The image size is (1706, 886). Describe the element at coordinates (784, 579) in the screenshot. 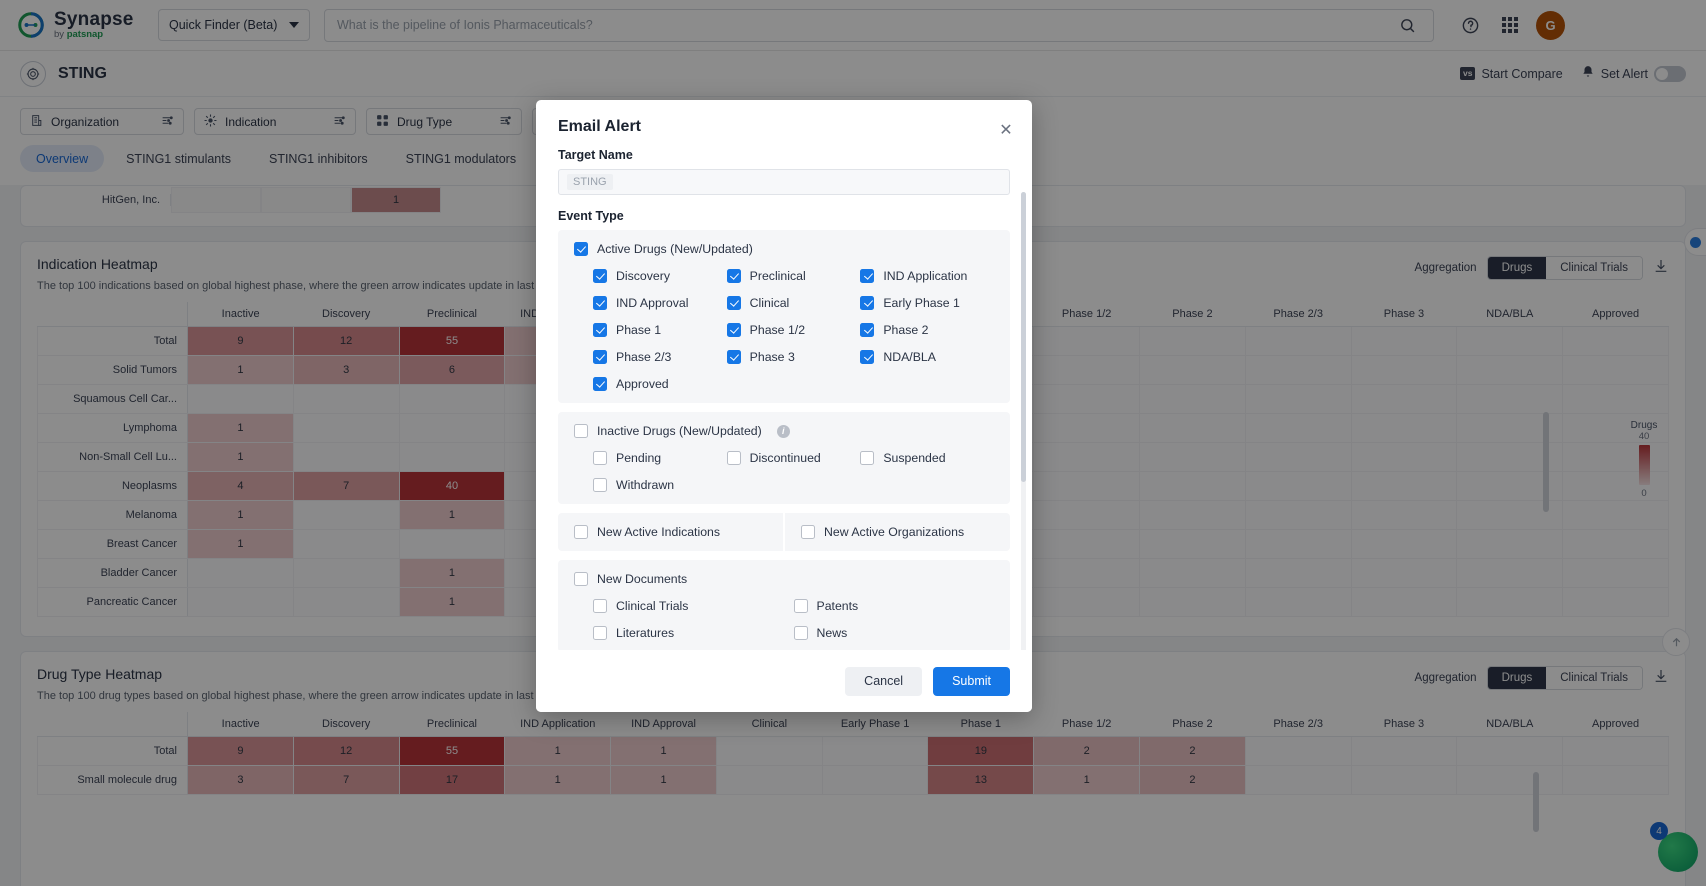

I see `checkbox-new-documents: New Documents` at that location.